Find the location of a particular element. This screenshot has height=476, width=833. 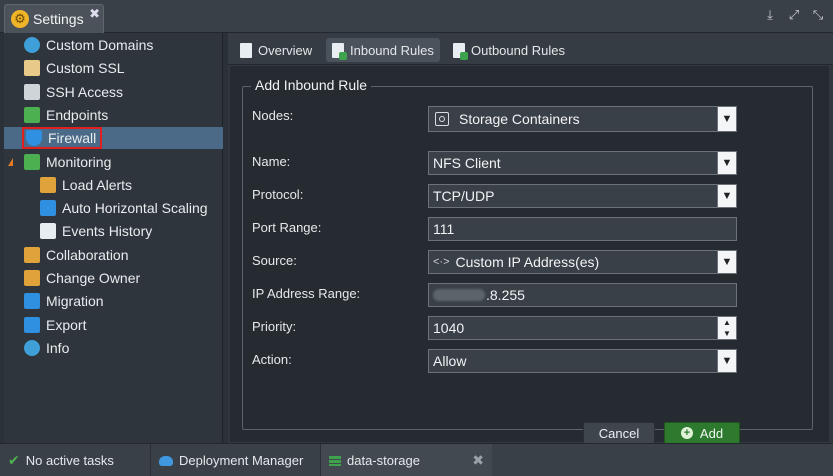

sidebar-item-export: Export is located at coordinates (113, 325).